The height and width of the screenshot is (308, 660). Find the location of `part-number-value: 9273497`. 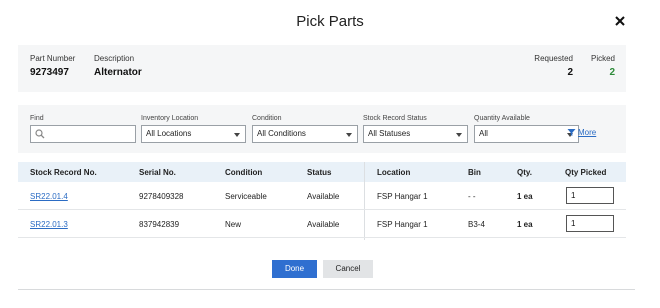

part-number-value: 9273497 is located at coordinates (49, 72).